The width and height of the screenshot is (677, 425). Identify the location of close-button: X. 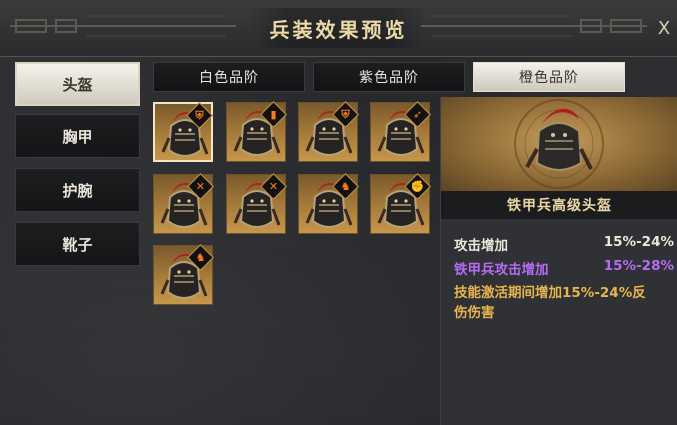
(664, 29).